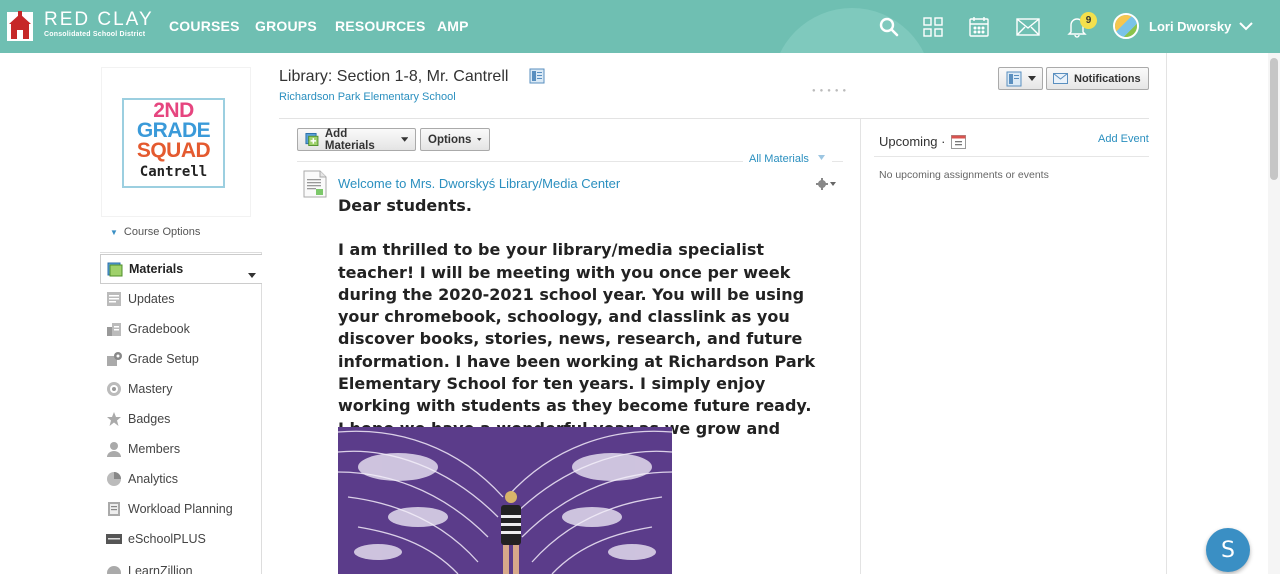 This screenshot has height=574, width=1280. Describe the element at coordinates (20, 26) in the screenshot. I see `schoolhouse-icon` at that location.